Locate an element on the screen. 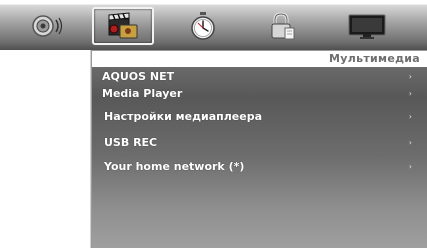  tab-lock is located at coordinates (282, 26).